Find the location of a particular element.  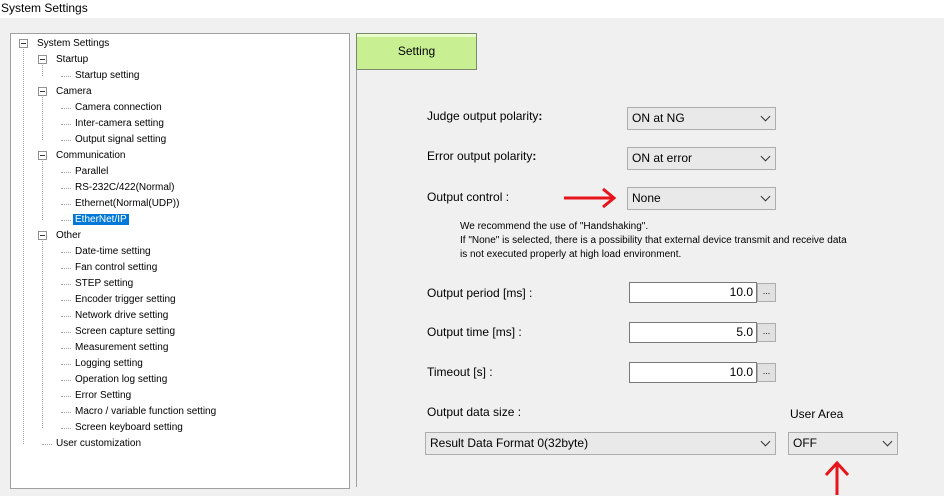

output-control-value: None is located at coordinates (646, 198).